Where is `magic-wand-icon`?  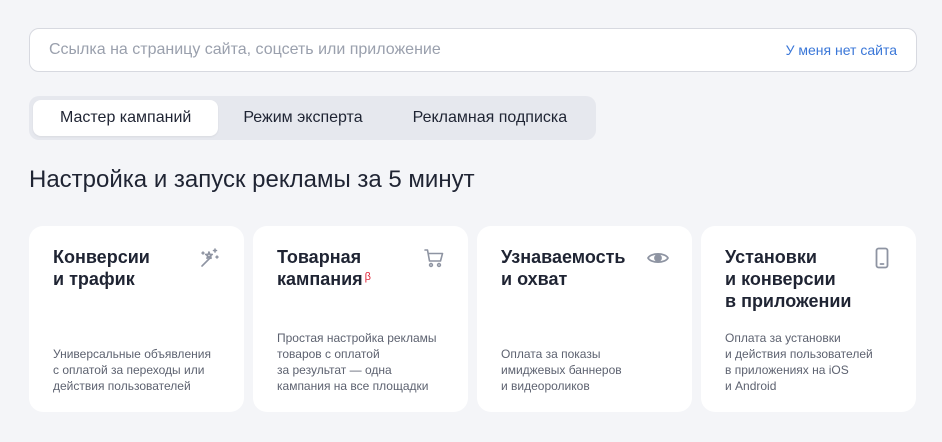 magic-wand-icon is located at coordinates (210, 258).